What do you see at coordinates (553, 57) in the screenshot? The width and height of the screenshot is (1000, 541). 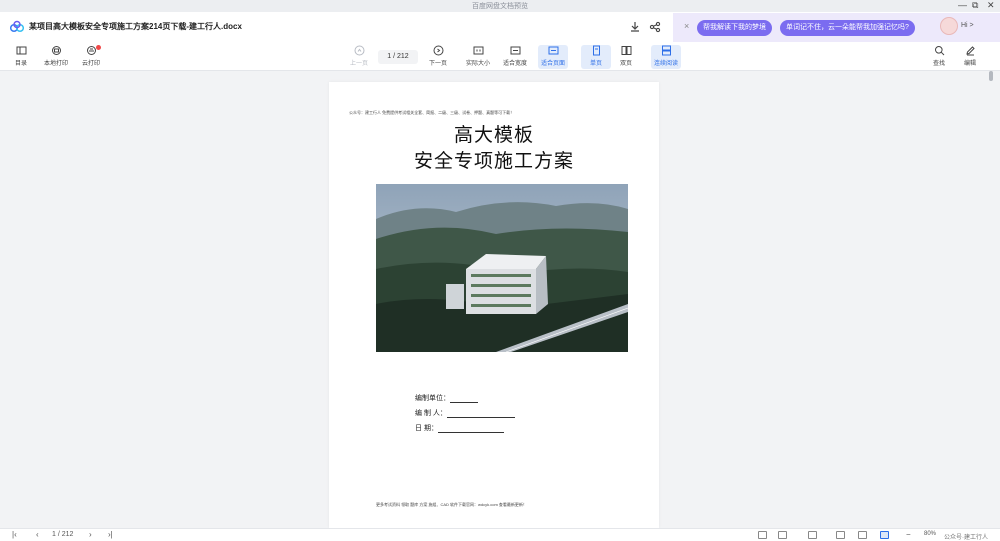 I see `fit-page-button: 适合页面` at bounding box center [553, 57].